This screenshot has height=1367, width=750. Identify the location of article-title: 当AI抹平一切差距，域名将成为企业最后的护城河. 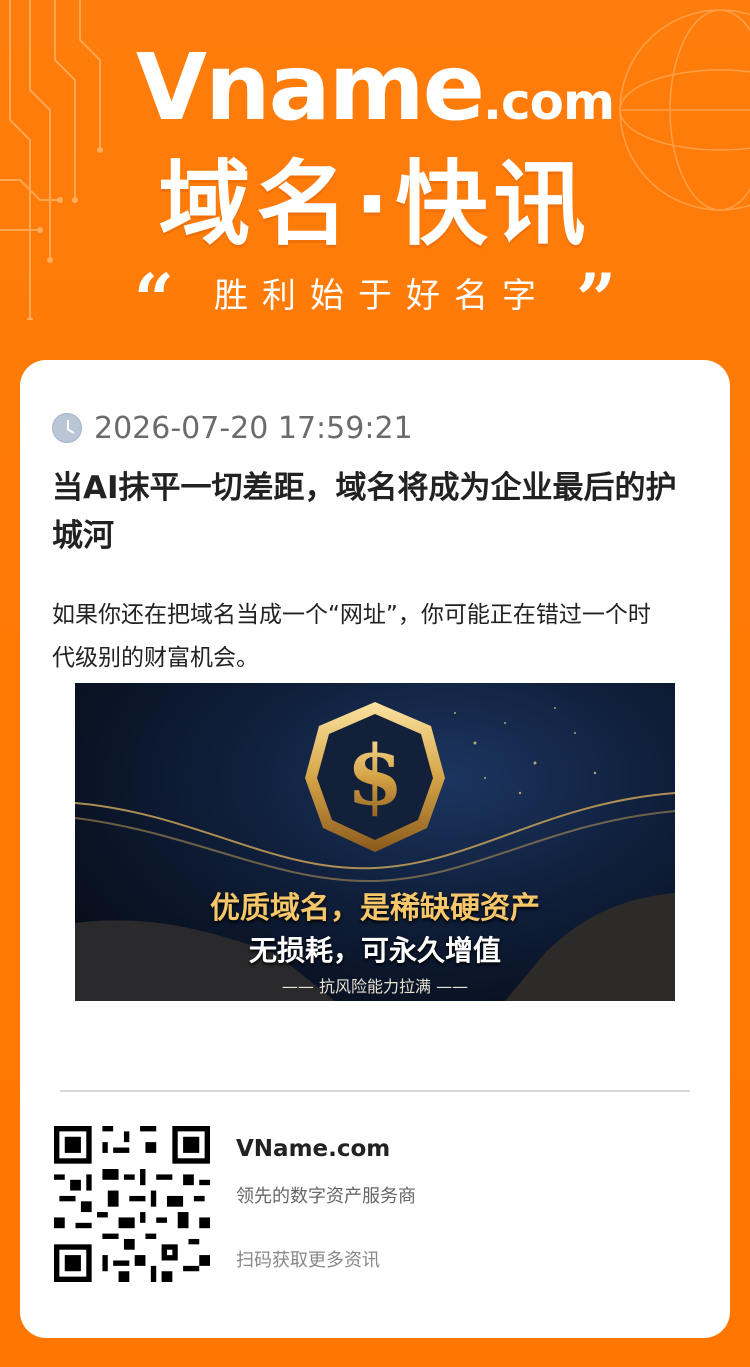
(372, 512).